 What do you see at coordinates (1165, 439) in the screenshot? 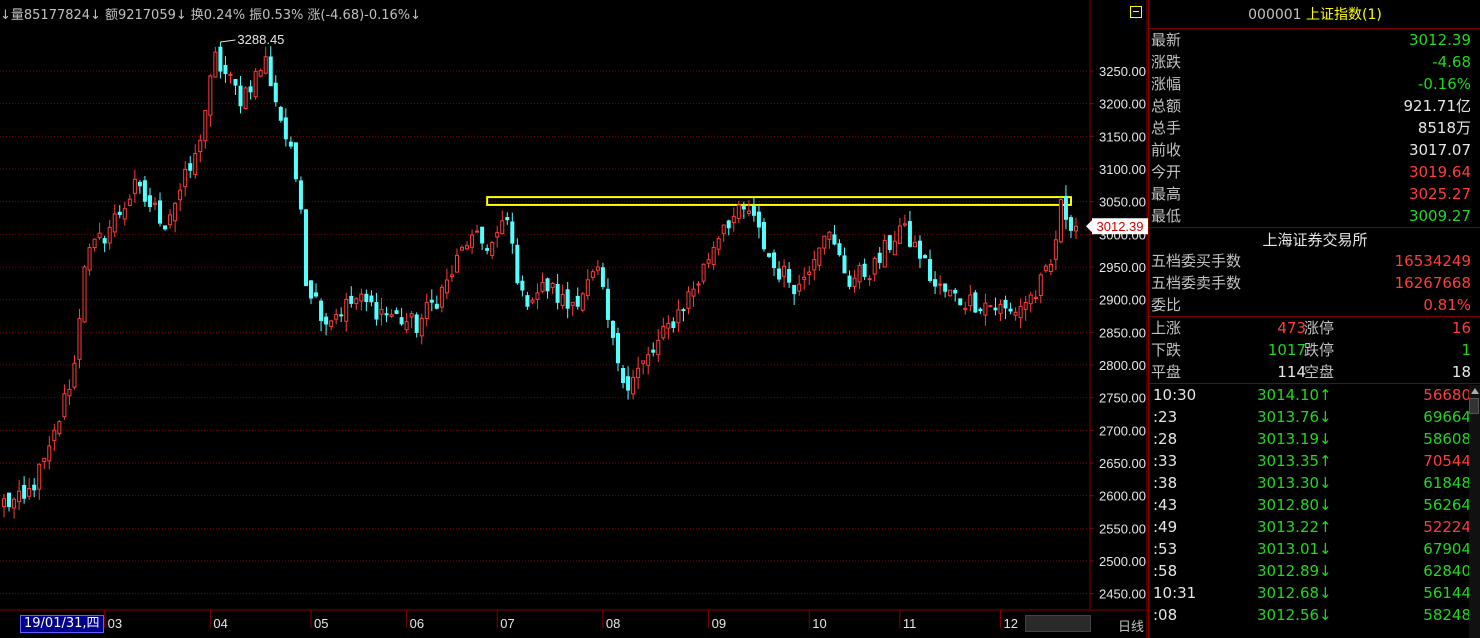
I see `tick-time: :28` at bounding box center [1165, 439].